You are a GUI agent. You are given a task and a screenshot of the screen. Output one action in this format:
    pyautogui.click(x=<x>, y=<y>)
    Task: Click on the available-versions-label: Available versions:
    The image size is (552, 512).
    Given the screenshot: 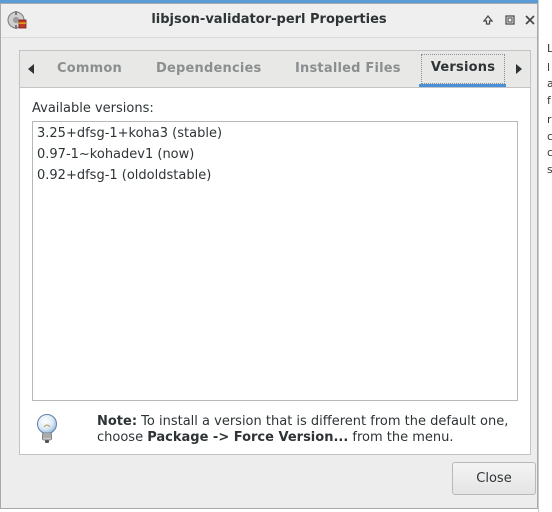 What is the action you would take?
    pyautogui.click(x=93, y=108)
    